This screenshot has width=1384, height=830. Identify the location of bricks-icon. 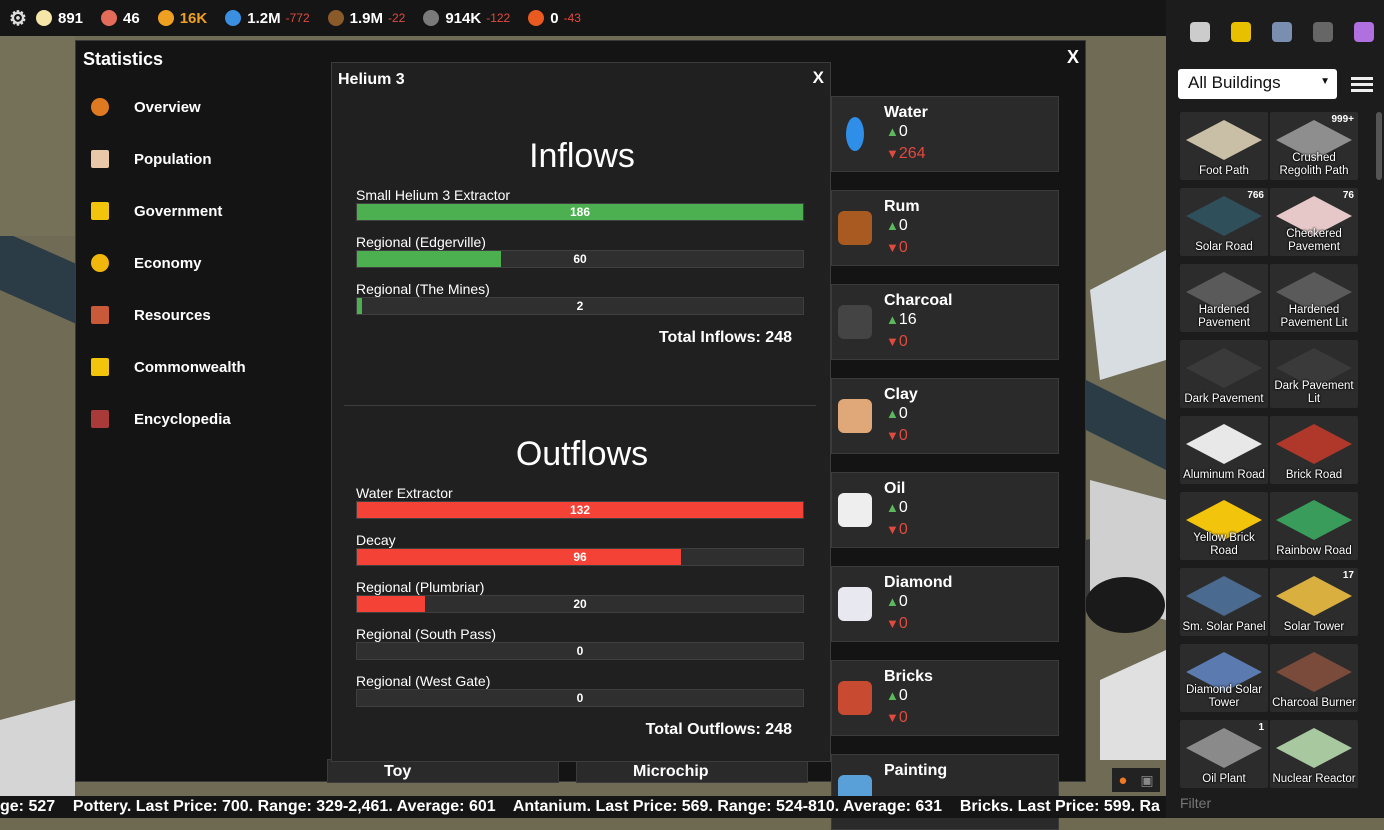
(855, 698).